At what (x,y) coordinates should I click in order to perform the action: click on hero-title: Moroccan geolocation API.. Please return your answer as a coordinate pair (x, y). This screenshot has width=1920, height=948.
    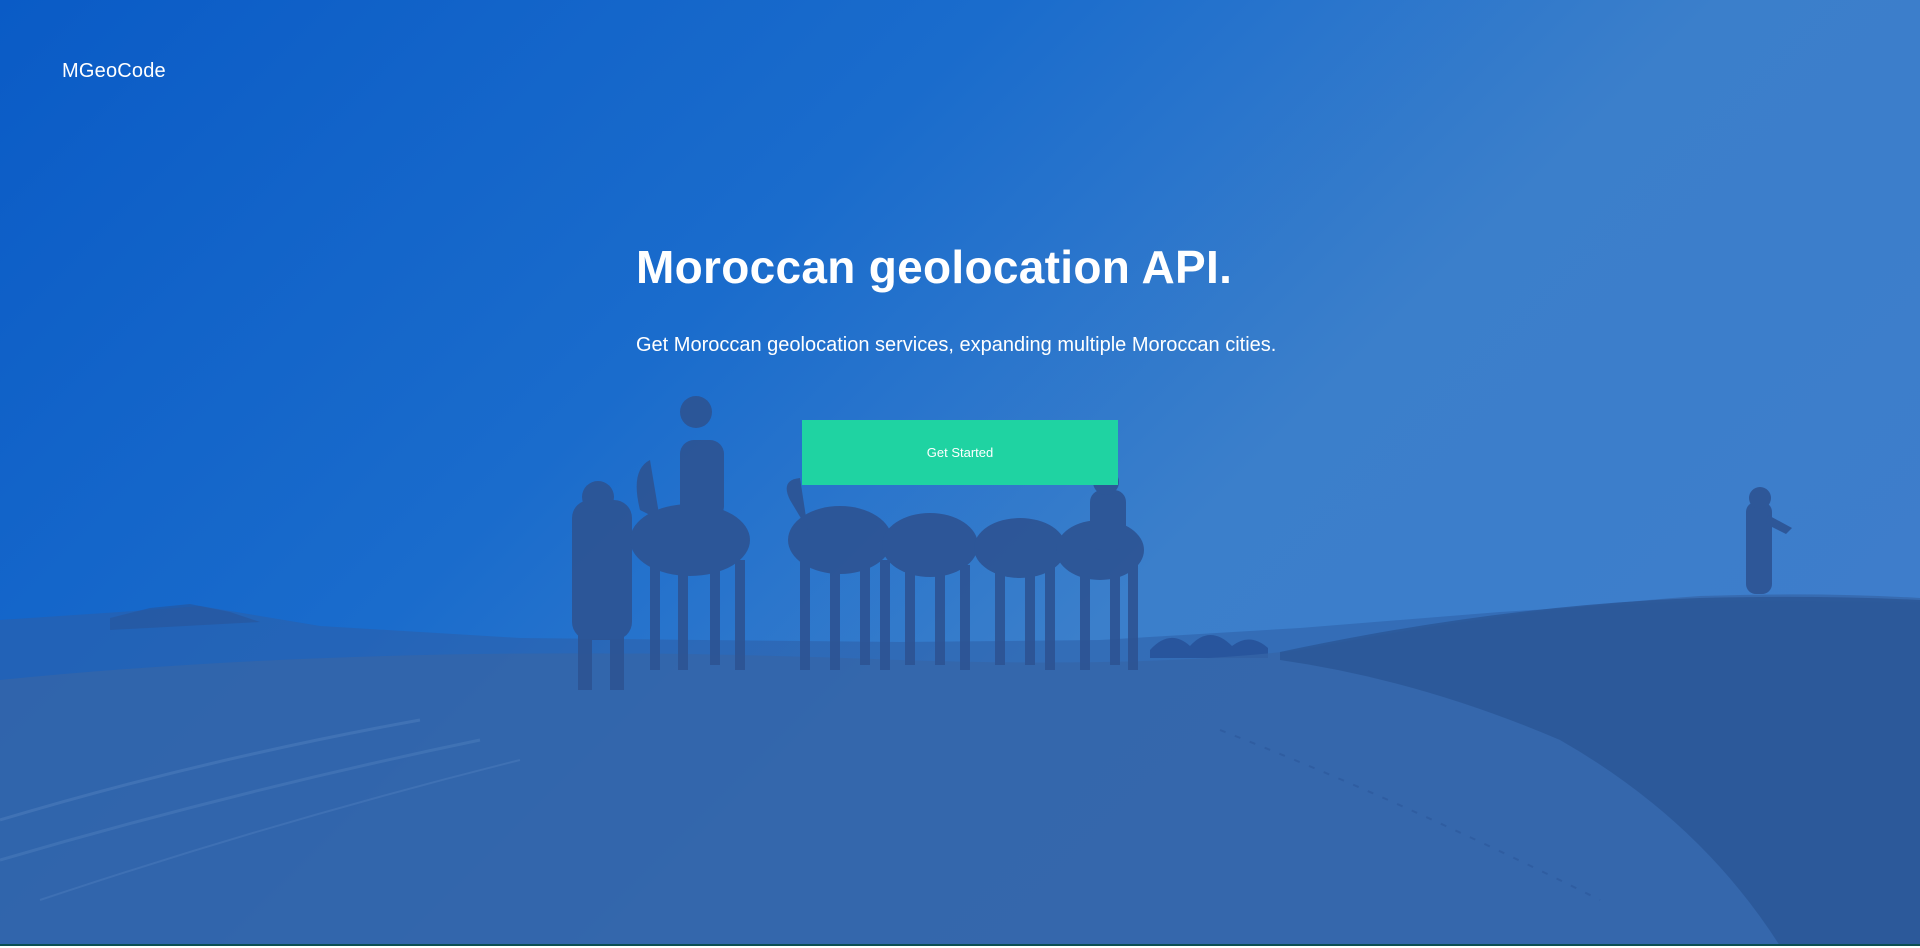
    Looking at the image, I should click on (934, 267).